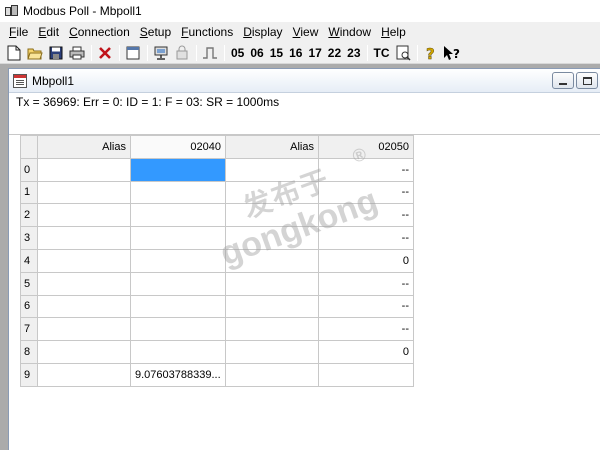  I want to click on row-header: 3, so click(29, 238).